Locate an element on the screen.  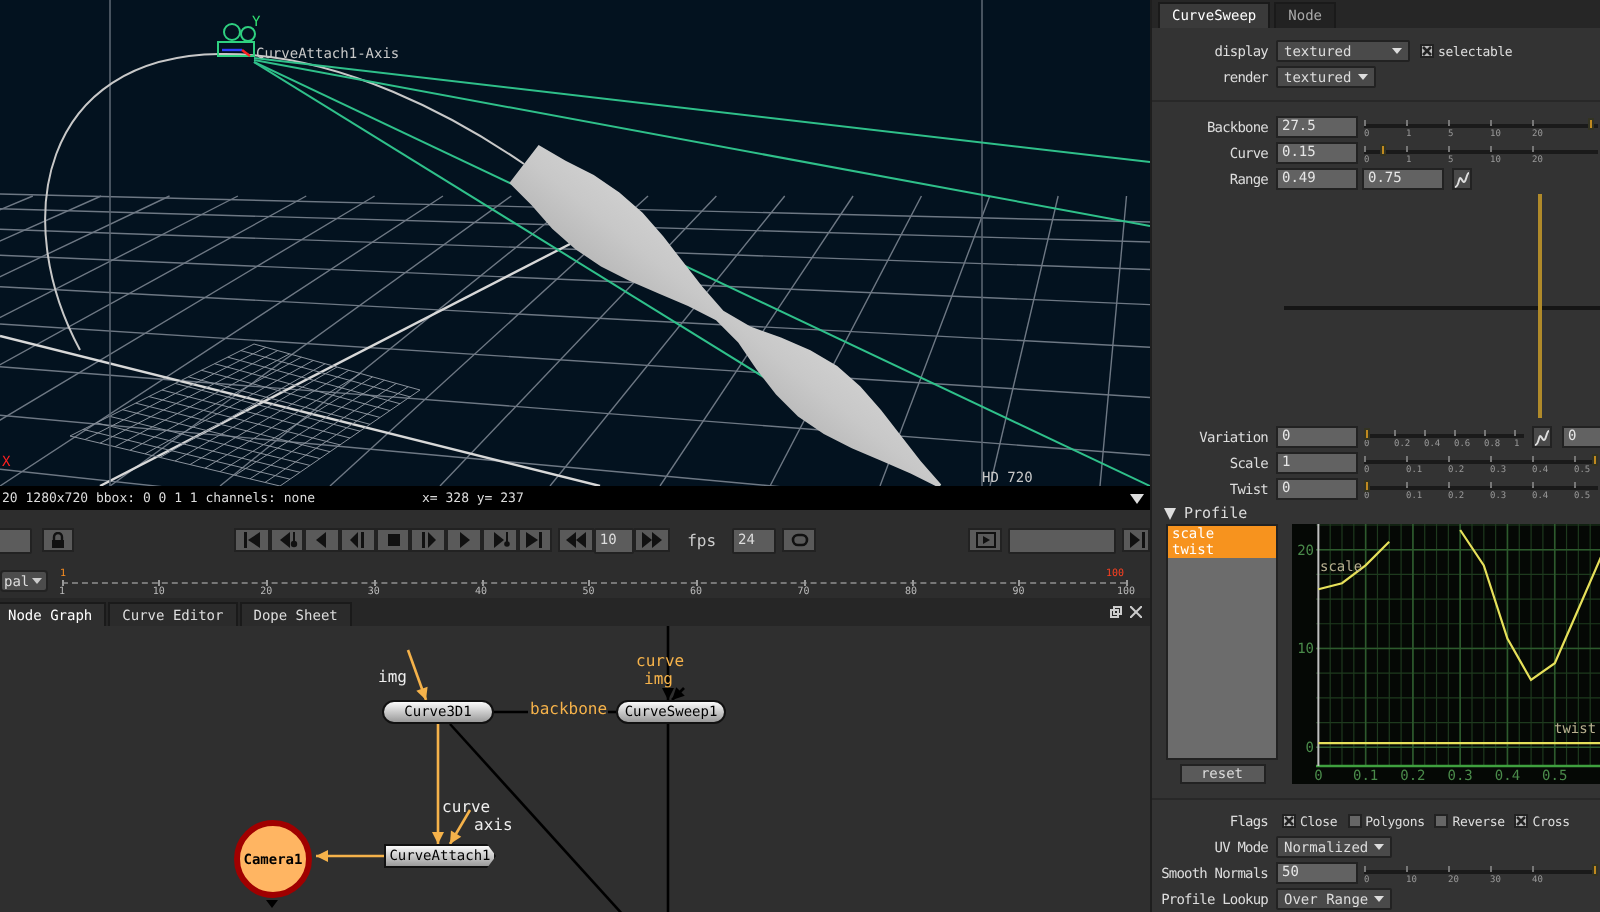
input-label: axis is located at coordinates (493, 825).